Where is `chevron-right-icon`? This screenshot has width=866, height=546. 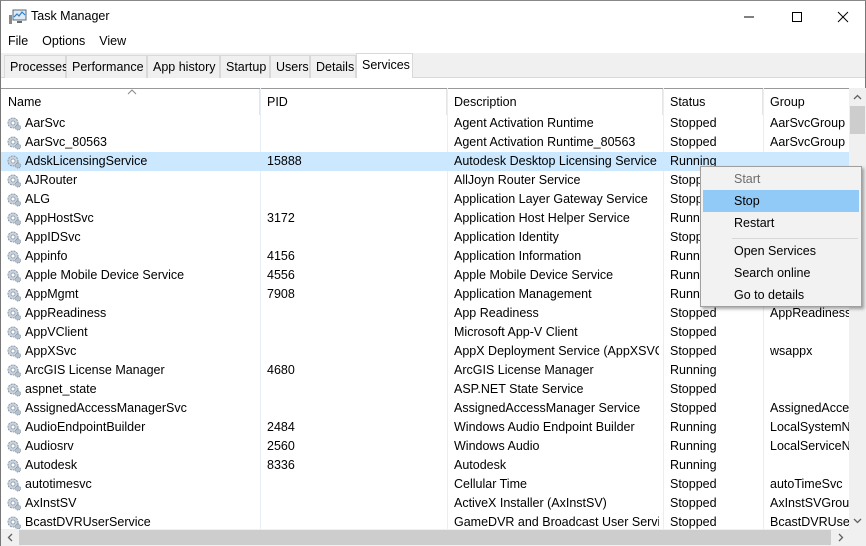
chevron-right-icon is located at coordinates (840, 537).